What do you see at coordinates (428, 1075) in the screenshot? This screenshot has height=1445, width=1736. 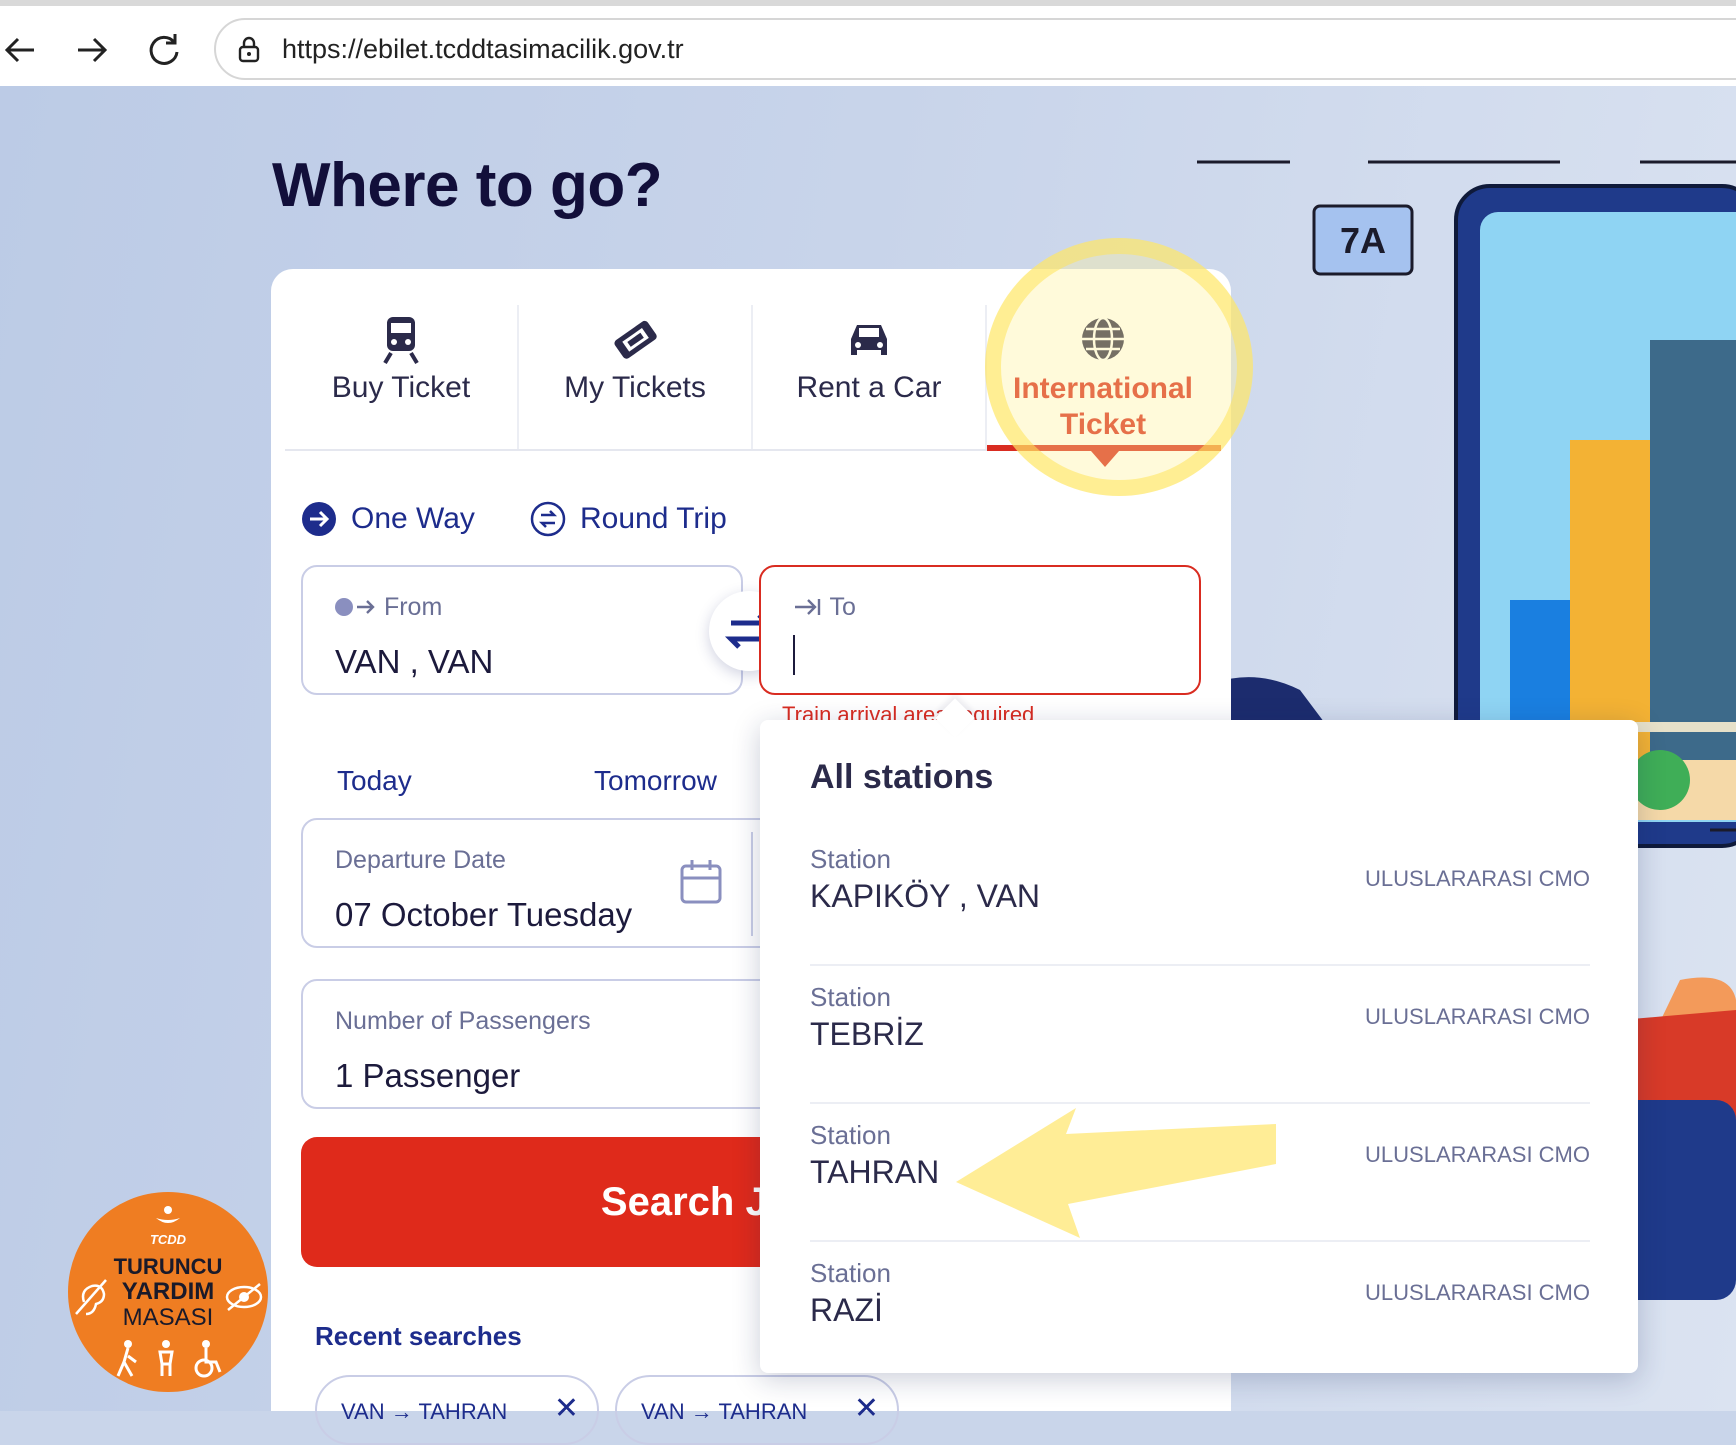 I see `passengers-value: 1 Passenger` at bounding box center [428, 1075].